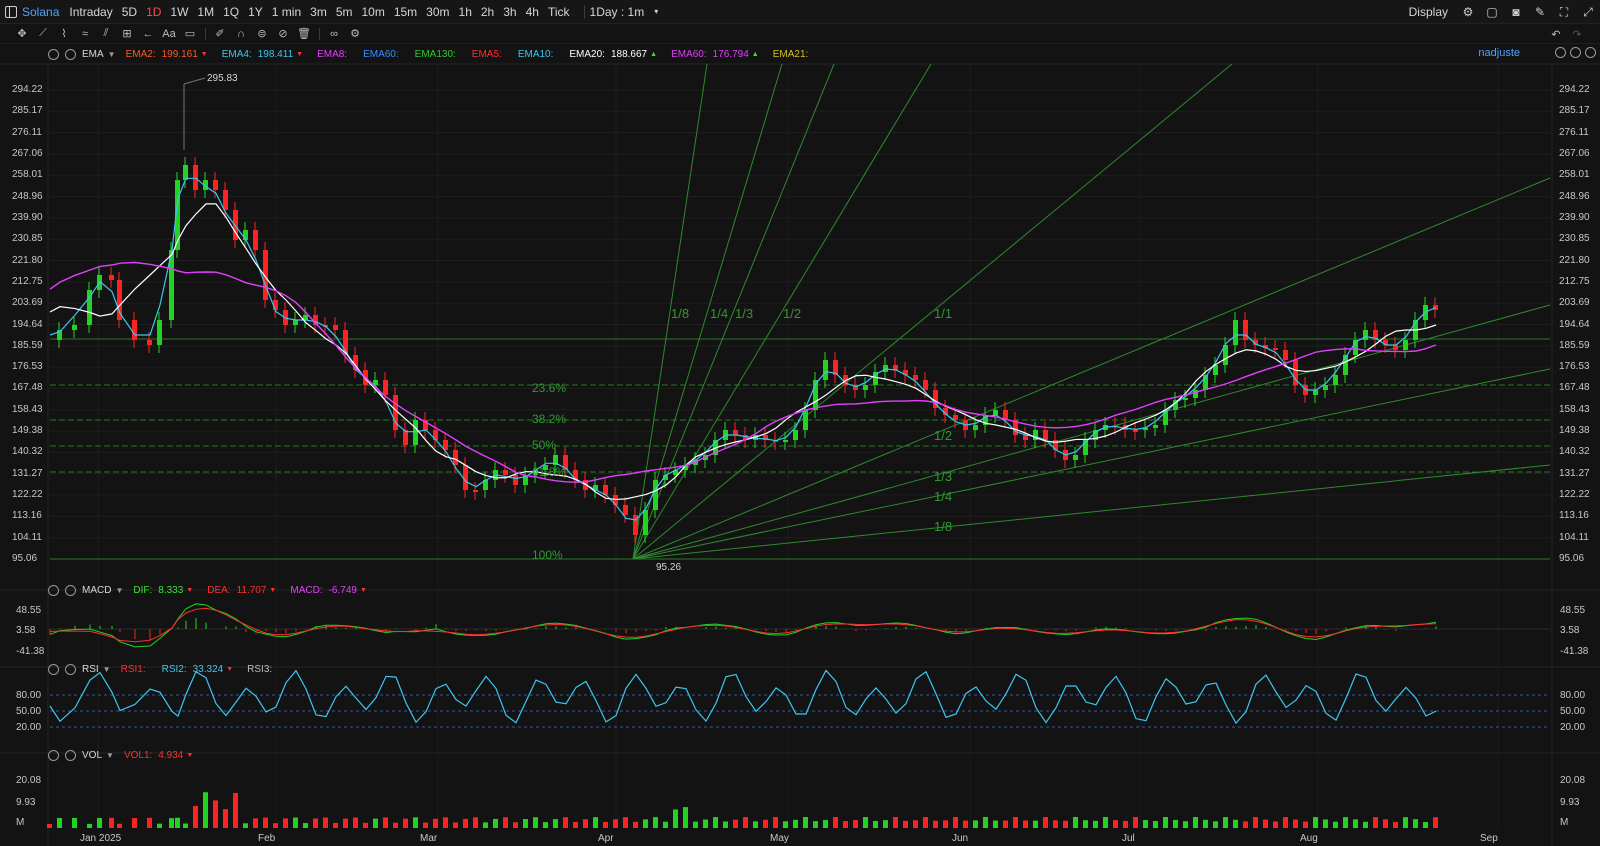 The height and width of the screenshot is (846, 1600). What do you see at coordinates (222, 78) in the screenshot?
I see `high-price-label: 295.83` at bounding box center [222, 78].